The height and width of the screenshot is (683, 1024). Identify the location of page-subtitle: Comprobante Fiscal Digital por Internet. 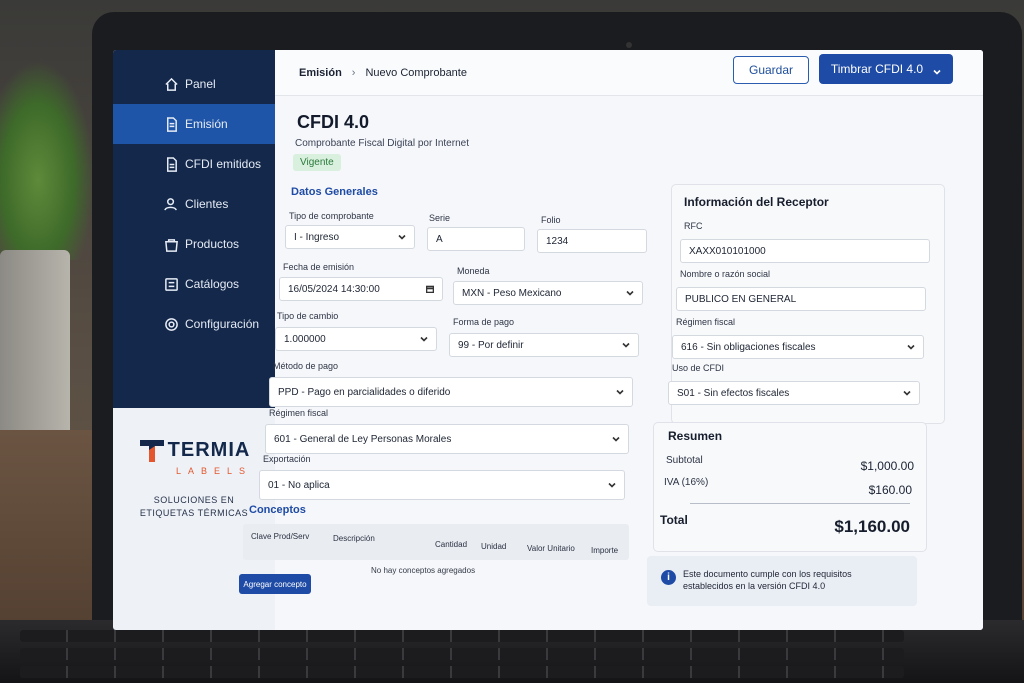
(382, 143).